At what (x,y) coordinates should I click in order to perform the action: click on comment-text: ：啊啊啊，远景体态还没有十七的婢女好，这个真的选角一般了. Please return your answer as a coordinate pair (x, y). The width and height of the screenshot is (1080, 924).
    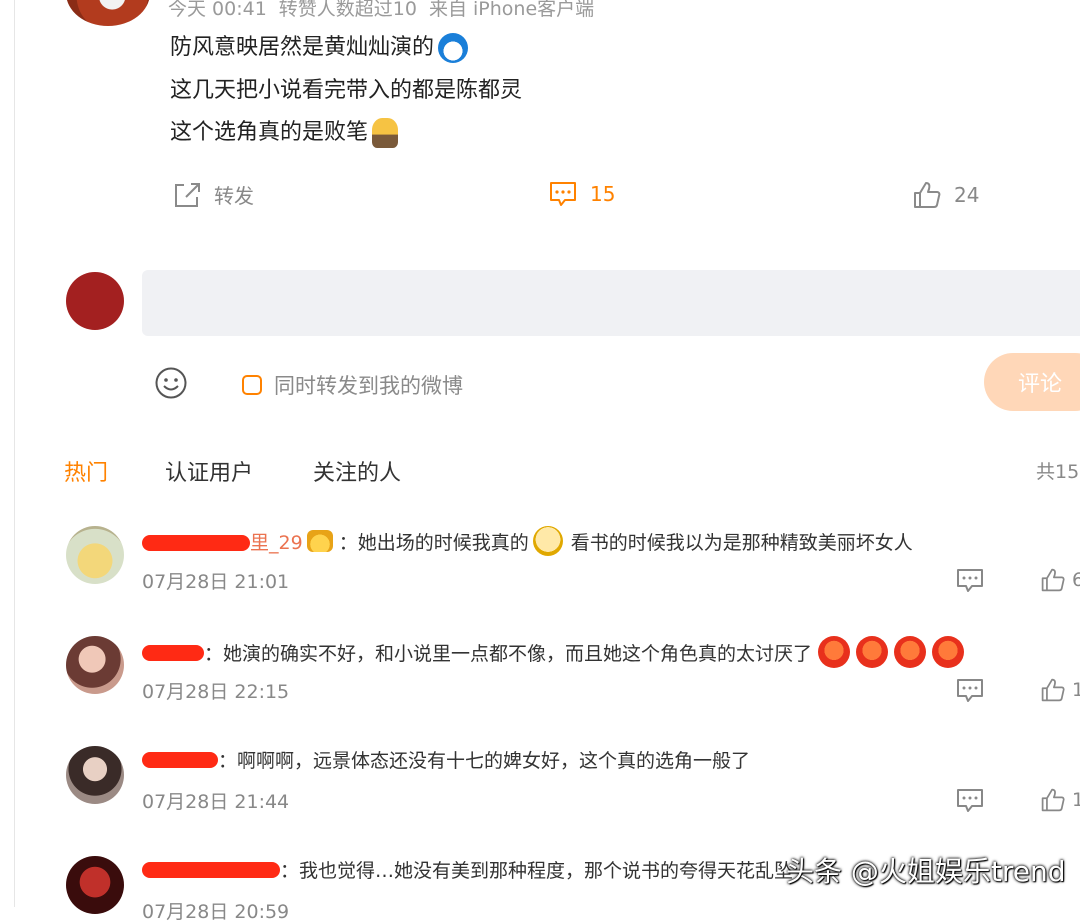
    Looking at the image, I should click on (484, 761).